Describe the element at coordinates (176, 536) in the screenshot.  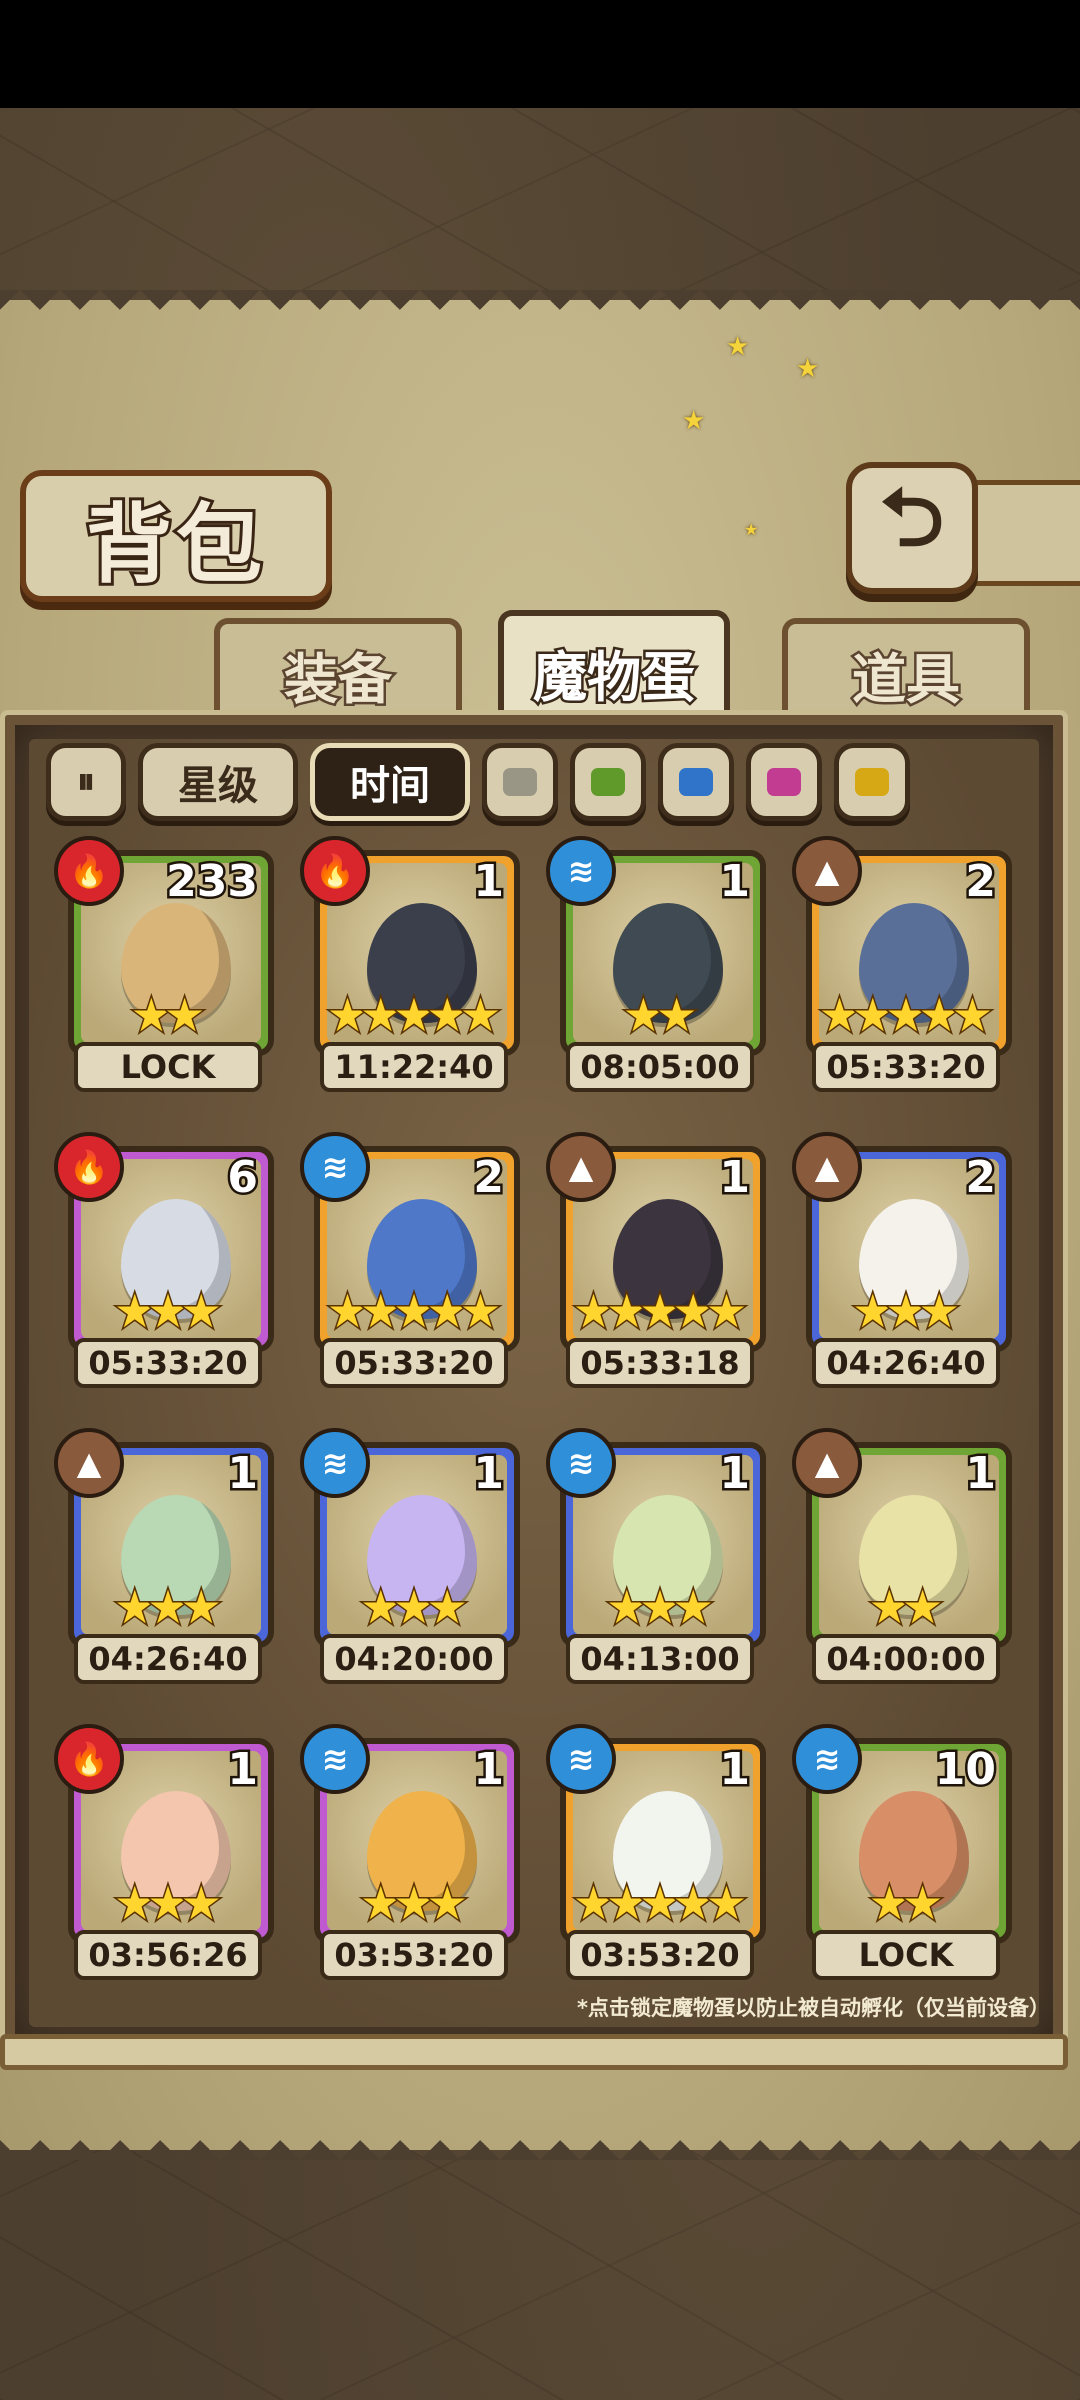
I see `page-title: 背包` at that location.